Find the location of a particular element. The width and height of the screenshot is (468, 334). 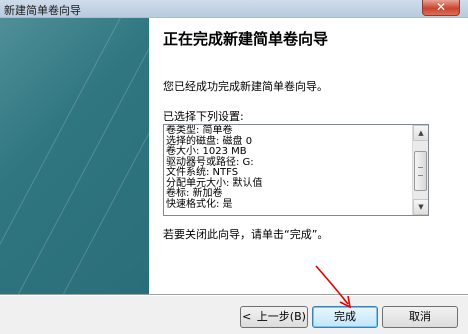

back-button: < 上一步(B) is located at coordinates (274, 317).